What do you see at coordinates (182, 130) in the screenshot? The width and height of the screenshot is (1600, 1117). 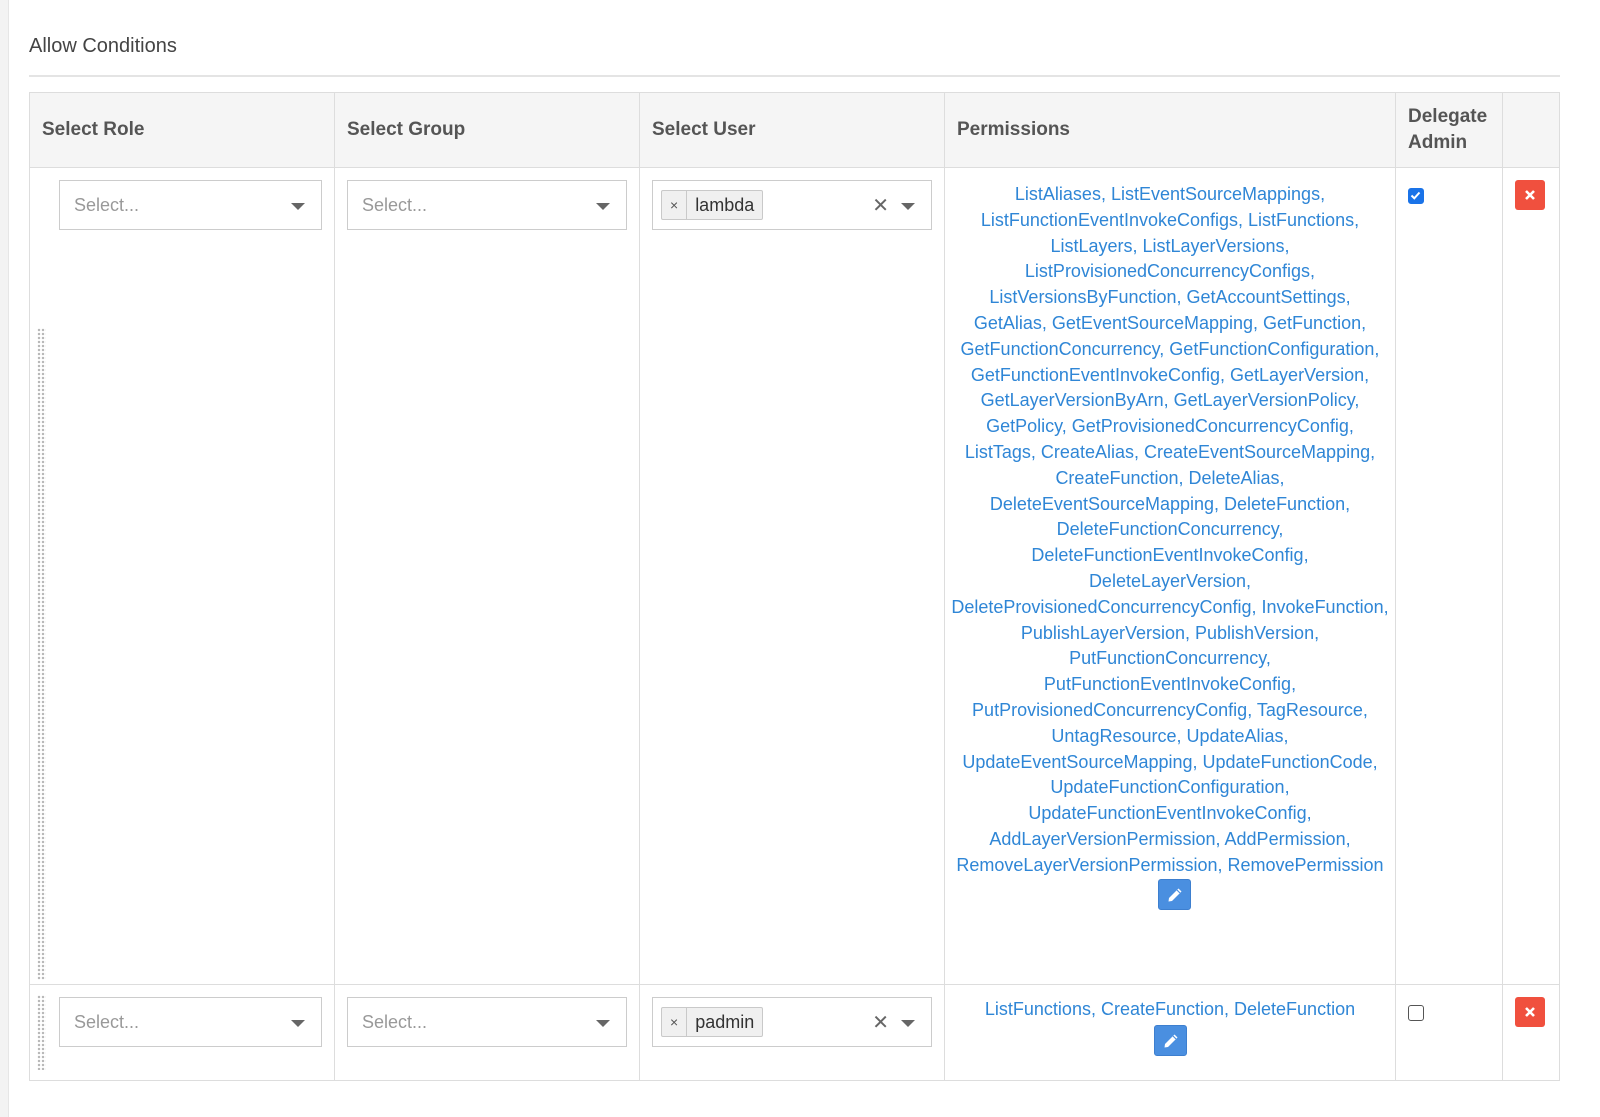 I see `header-select-role: Select Role` at bounding box center [182, 130].